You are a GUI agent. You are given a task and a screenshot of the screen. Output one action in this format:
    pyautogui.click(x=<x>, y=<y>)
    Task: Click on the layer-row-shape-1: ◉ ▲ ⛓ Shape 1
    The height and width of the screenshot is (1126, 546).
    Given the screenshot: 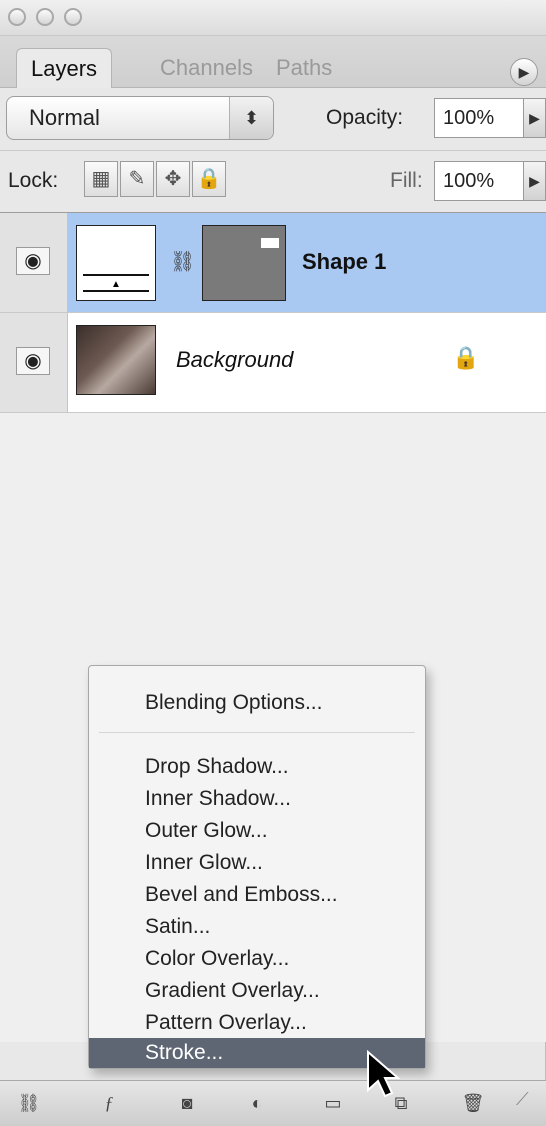 What is the action you would take?
    pyautogui.click(x=273, y=263)
    